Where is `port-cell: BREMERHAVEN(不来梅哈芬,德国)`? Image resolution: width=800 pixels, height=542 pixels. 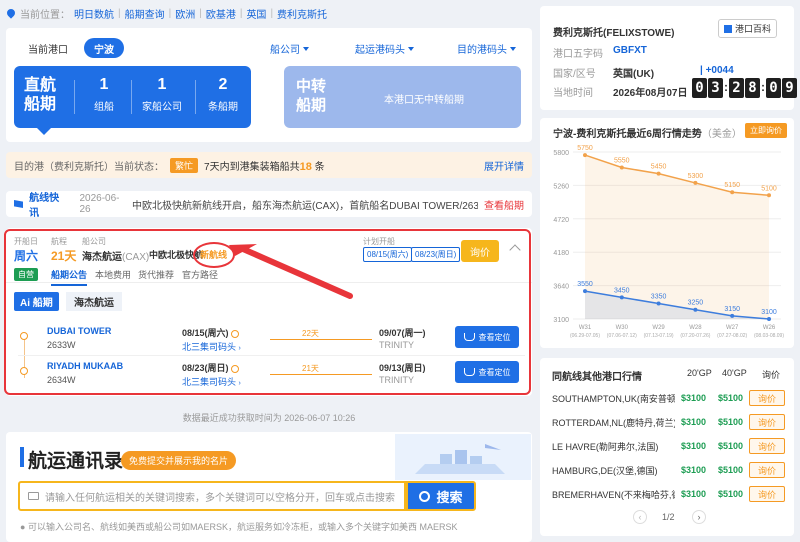
port-cell: BREMERHAVEN(不来梅哈芬,德国) is located at coordinates (607, 494).